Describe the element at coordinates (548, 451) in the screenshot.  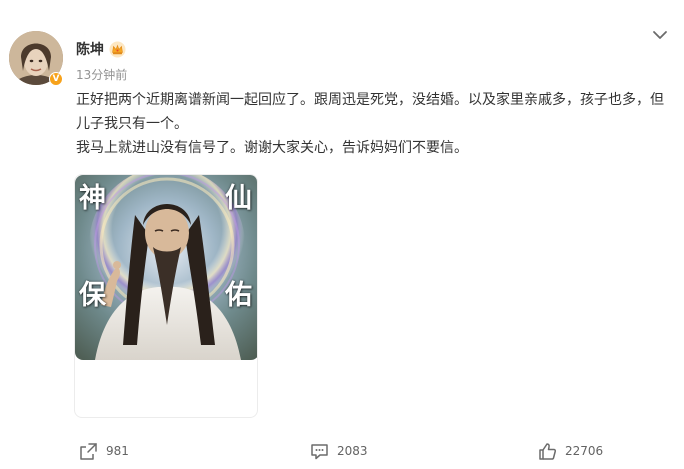
I see `thumbs-up-icon` at that location.